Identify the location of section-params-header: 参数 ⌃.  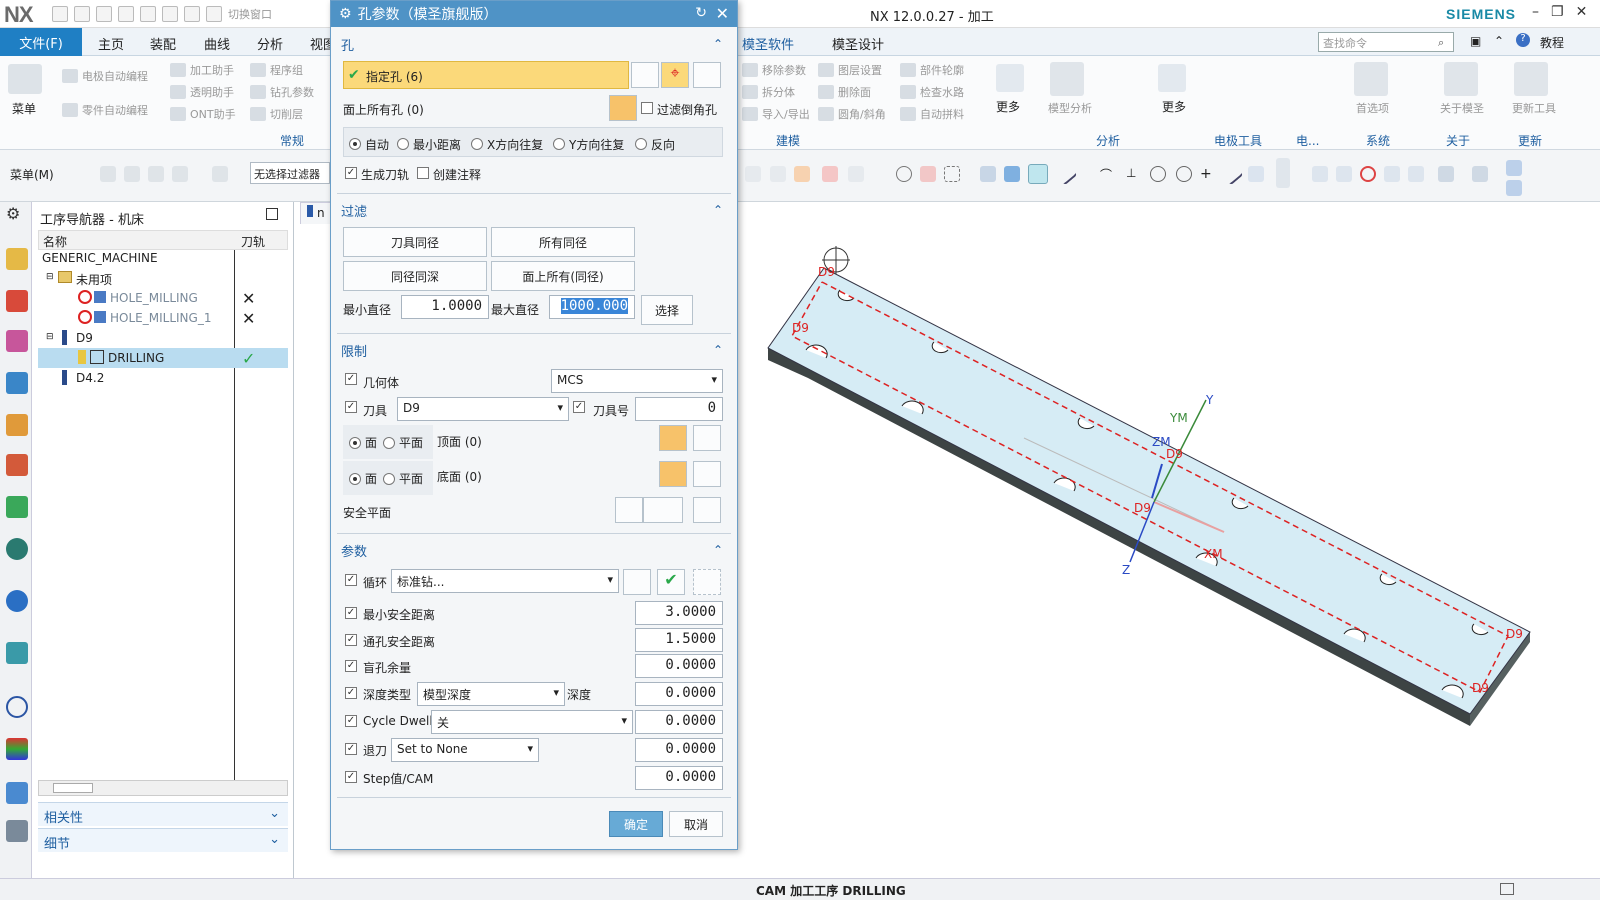
(534, 552).